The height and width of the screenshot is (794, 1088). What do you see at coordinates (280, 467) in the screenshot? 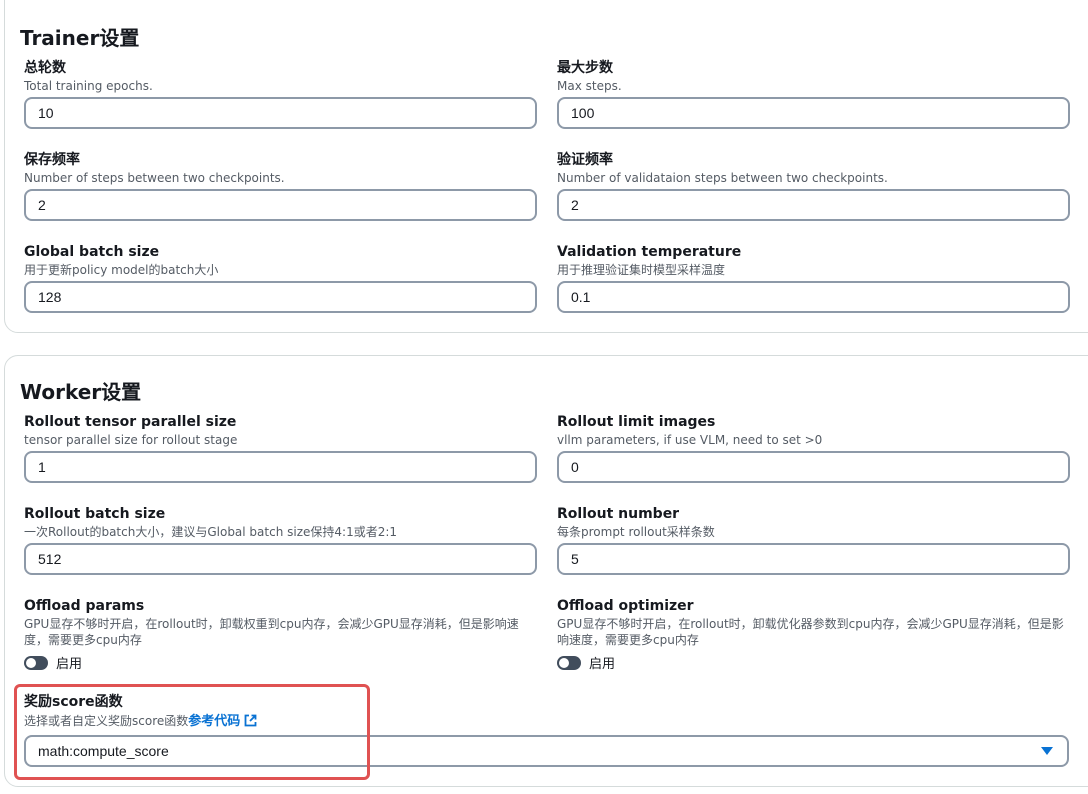
I see `rollout-tensor-parallel-size-input: 1` at bounding box center [280, 467].